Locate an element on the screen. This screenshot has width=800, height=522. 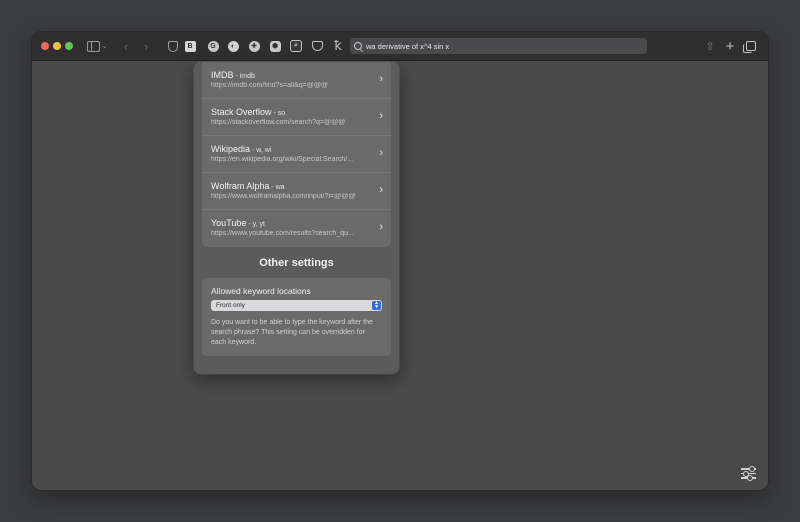
grammarly-extension-button: G is located at coordinates (213, 46).